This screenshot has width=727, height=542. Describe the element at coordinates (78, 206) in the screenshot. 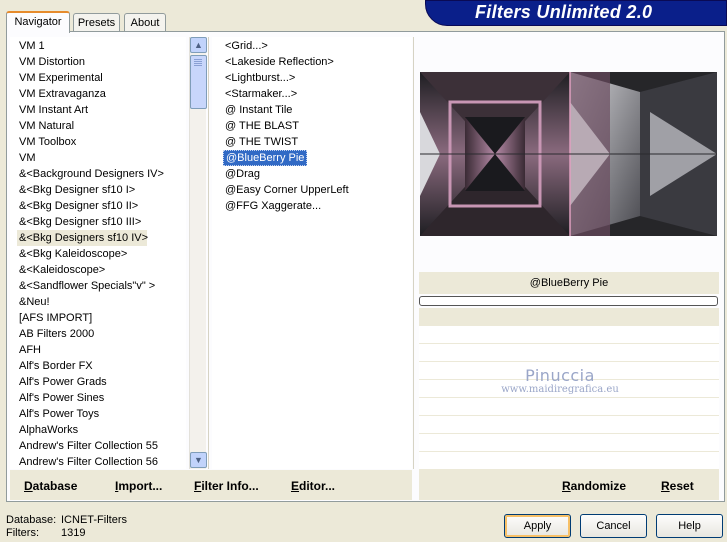

I see `category-item: &<Bkg Designer sf10 II>` at that location.